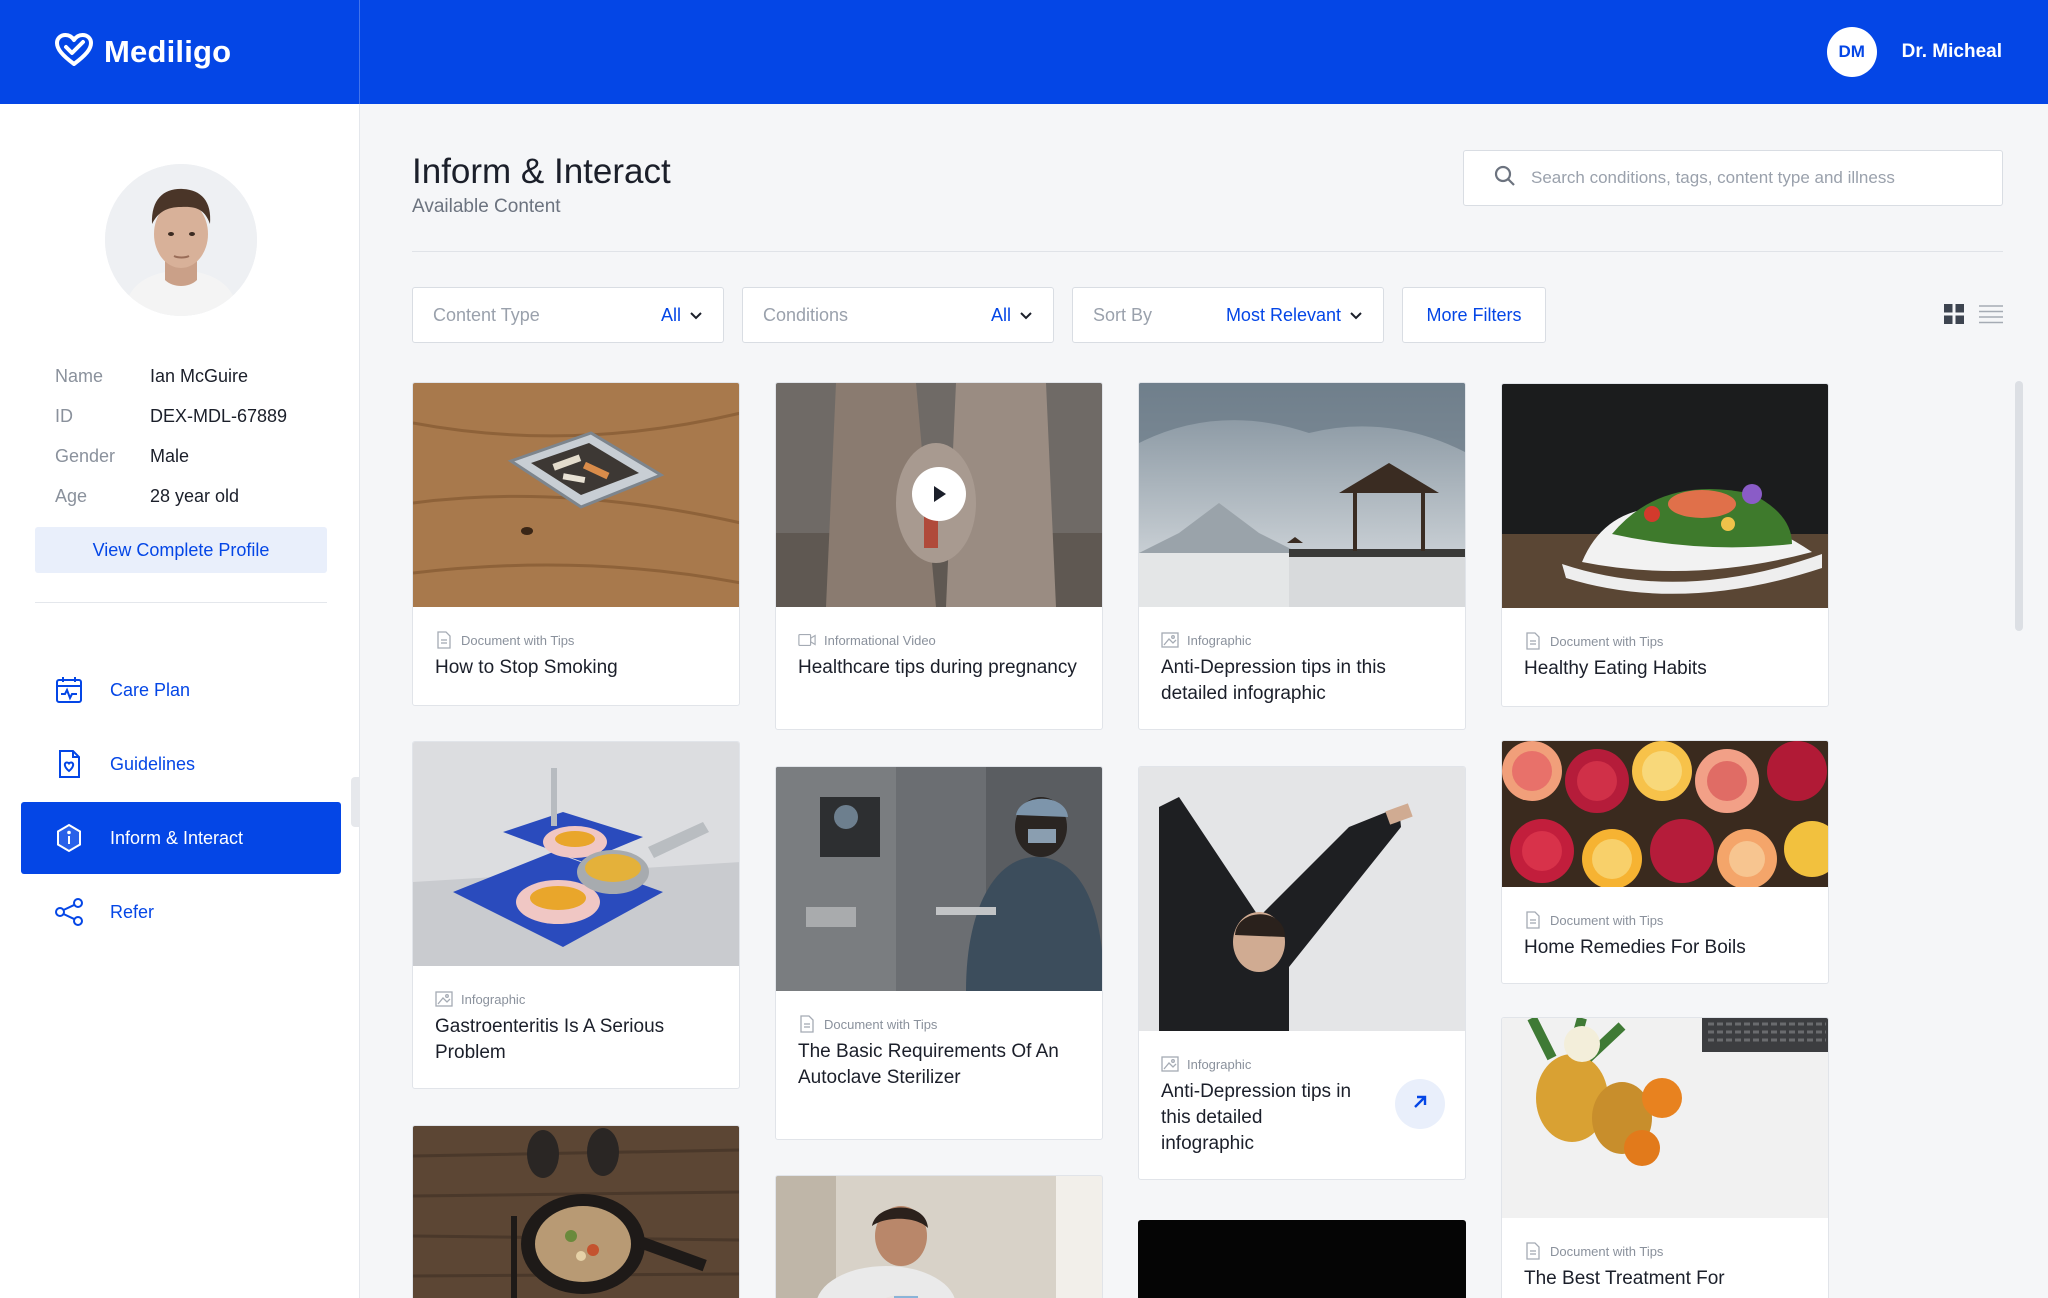  What do you see at coordinates (1990, 314) in the screenshot?
I see `list-view-icon` at bounding box center [1990, 314].